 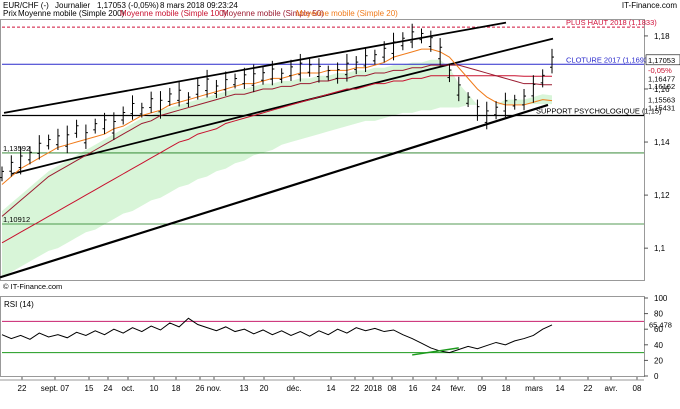 What do you see at coordinates (347, 13) in the screenshot?
I see `legend-ma20: Moyenne mobile (Simple 20)` at bounding box center [347, 13].